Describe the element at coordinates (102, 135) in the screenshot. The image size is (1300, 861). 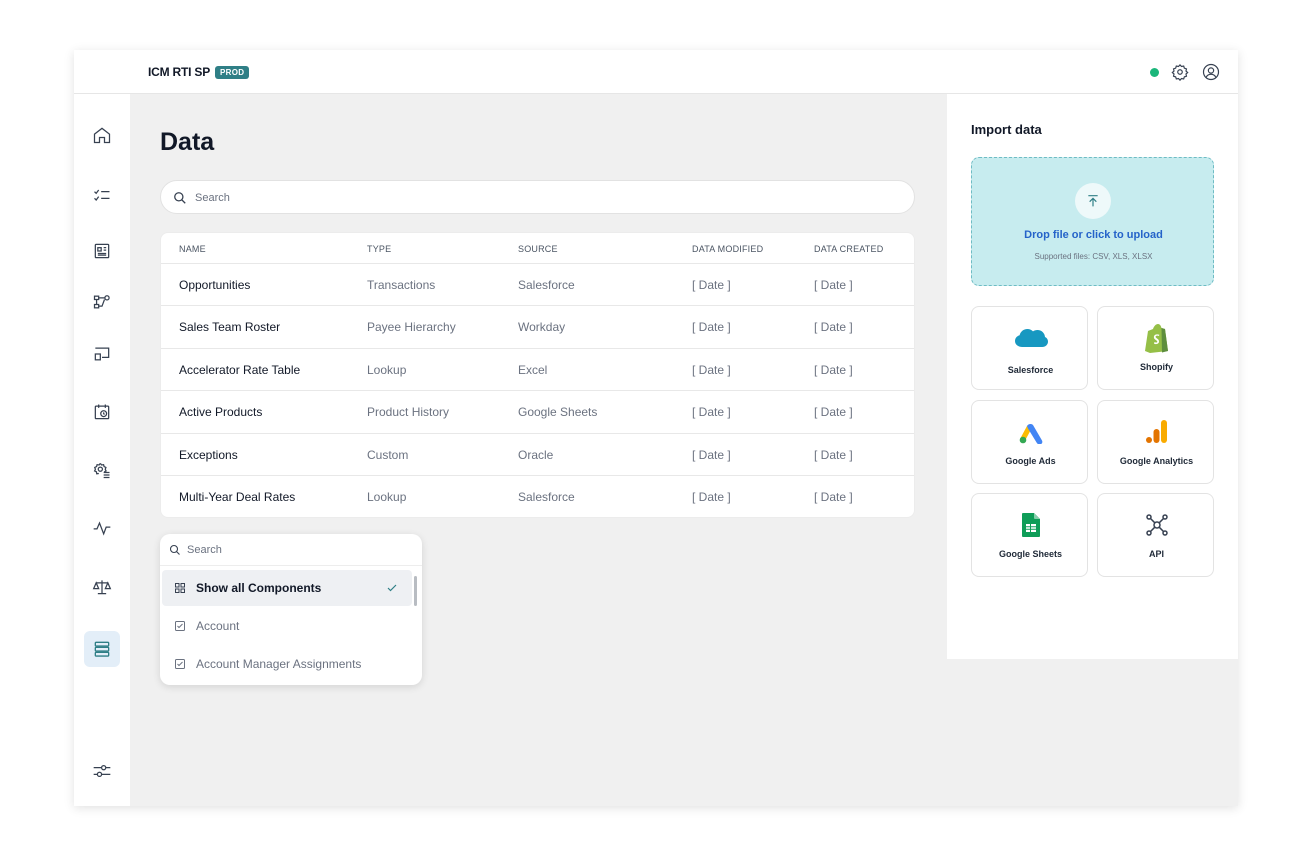
I see `home-icon` at that location.